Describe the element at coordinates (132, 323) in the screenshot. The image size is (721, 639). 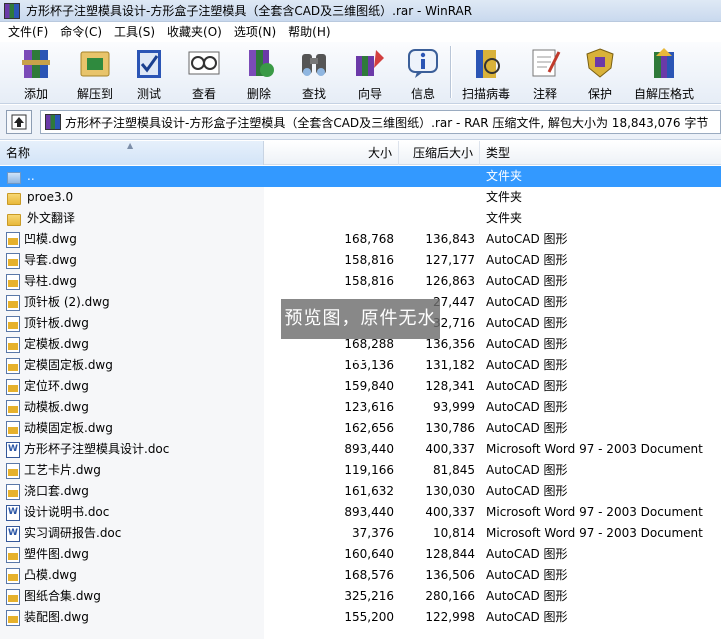
I see `file-name-cell: 顶针板.dwg` at that location.